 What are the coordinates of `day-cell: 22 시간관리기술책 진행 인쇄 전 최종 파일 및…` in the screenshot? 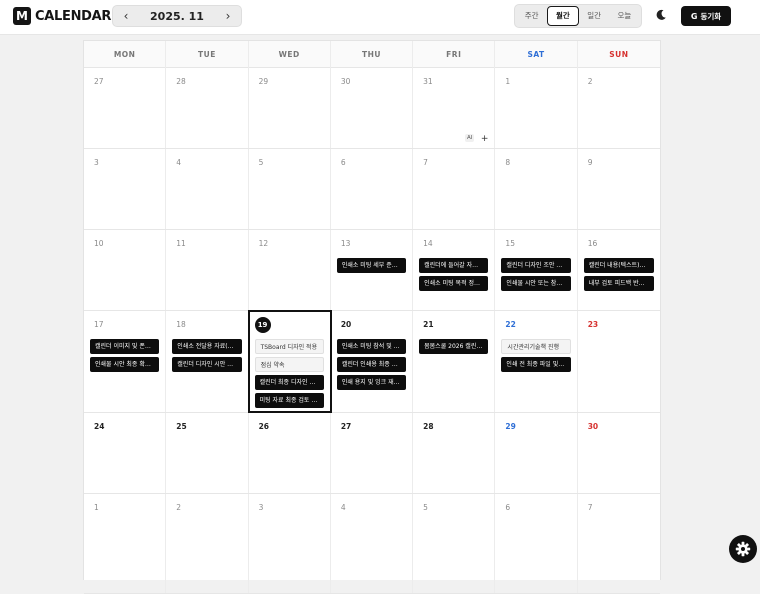 It's located at (536, 361).